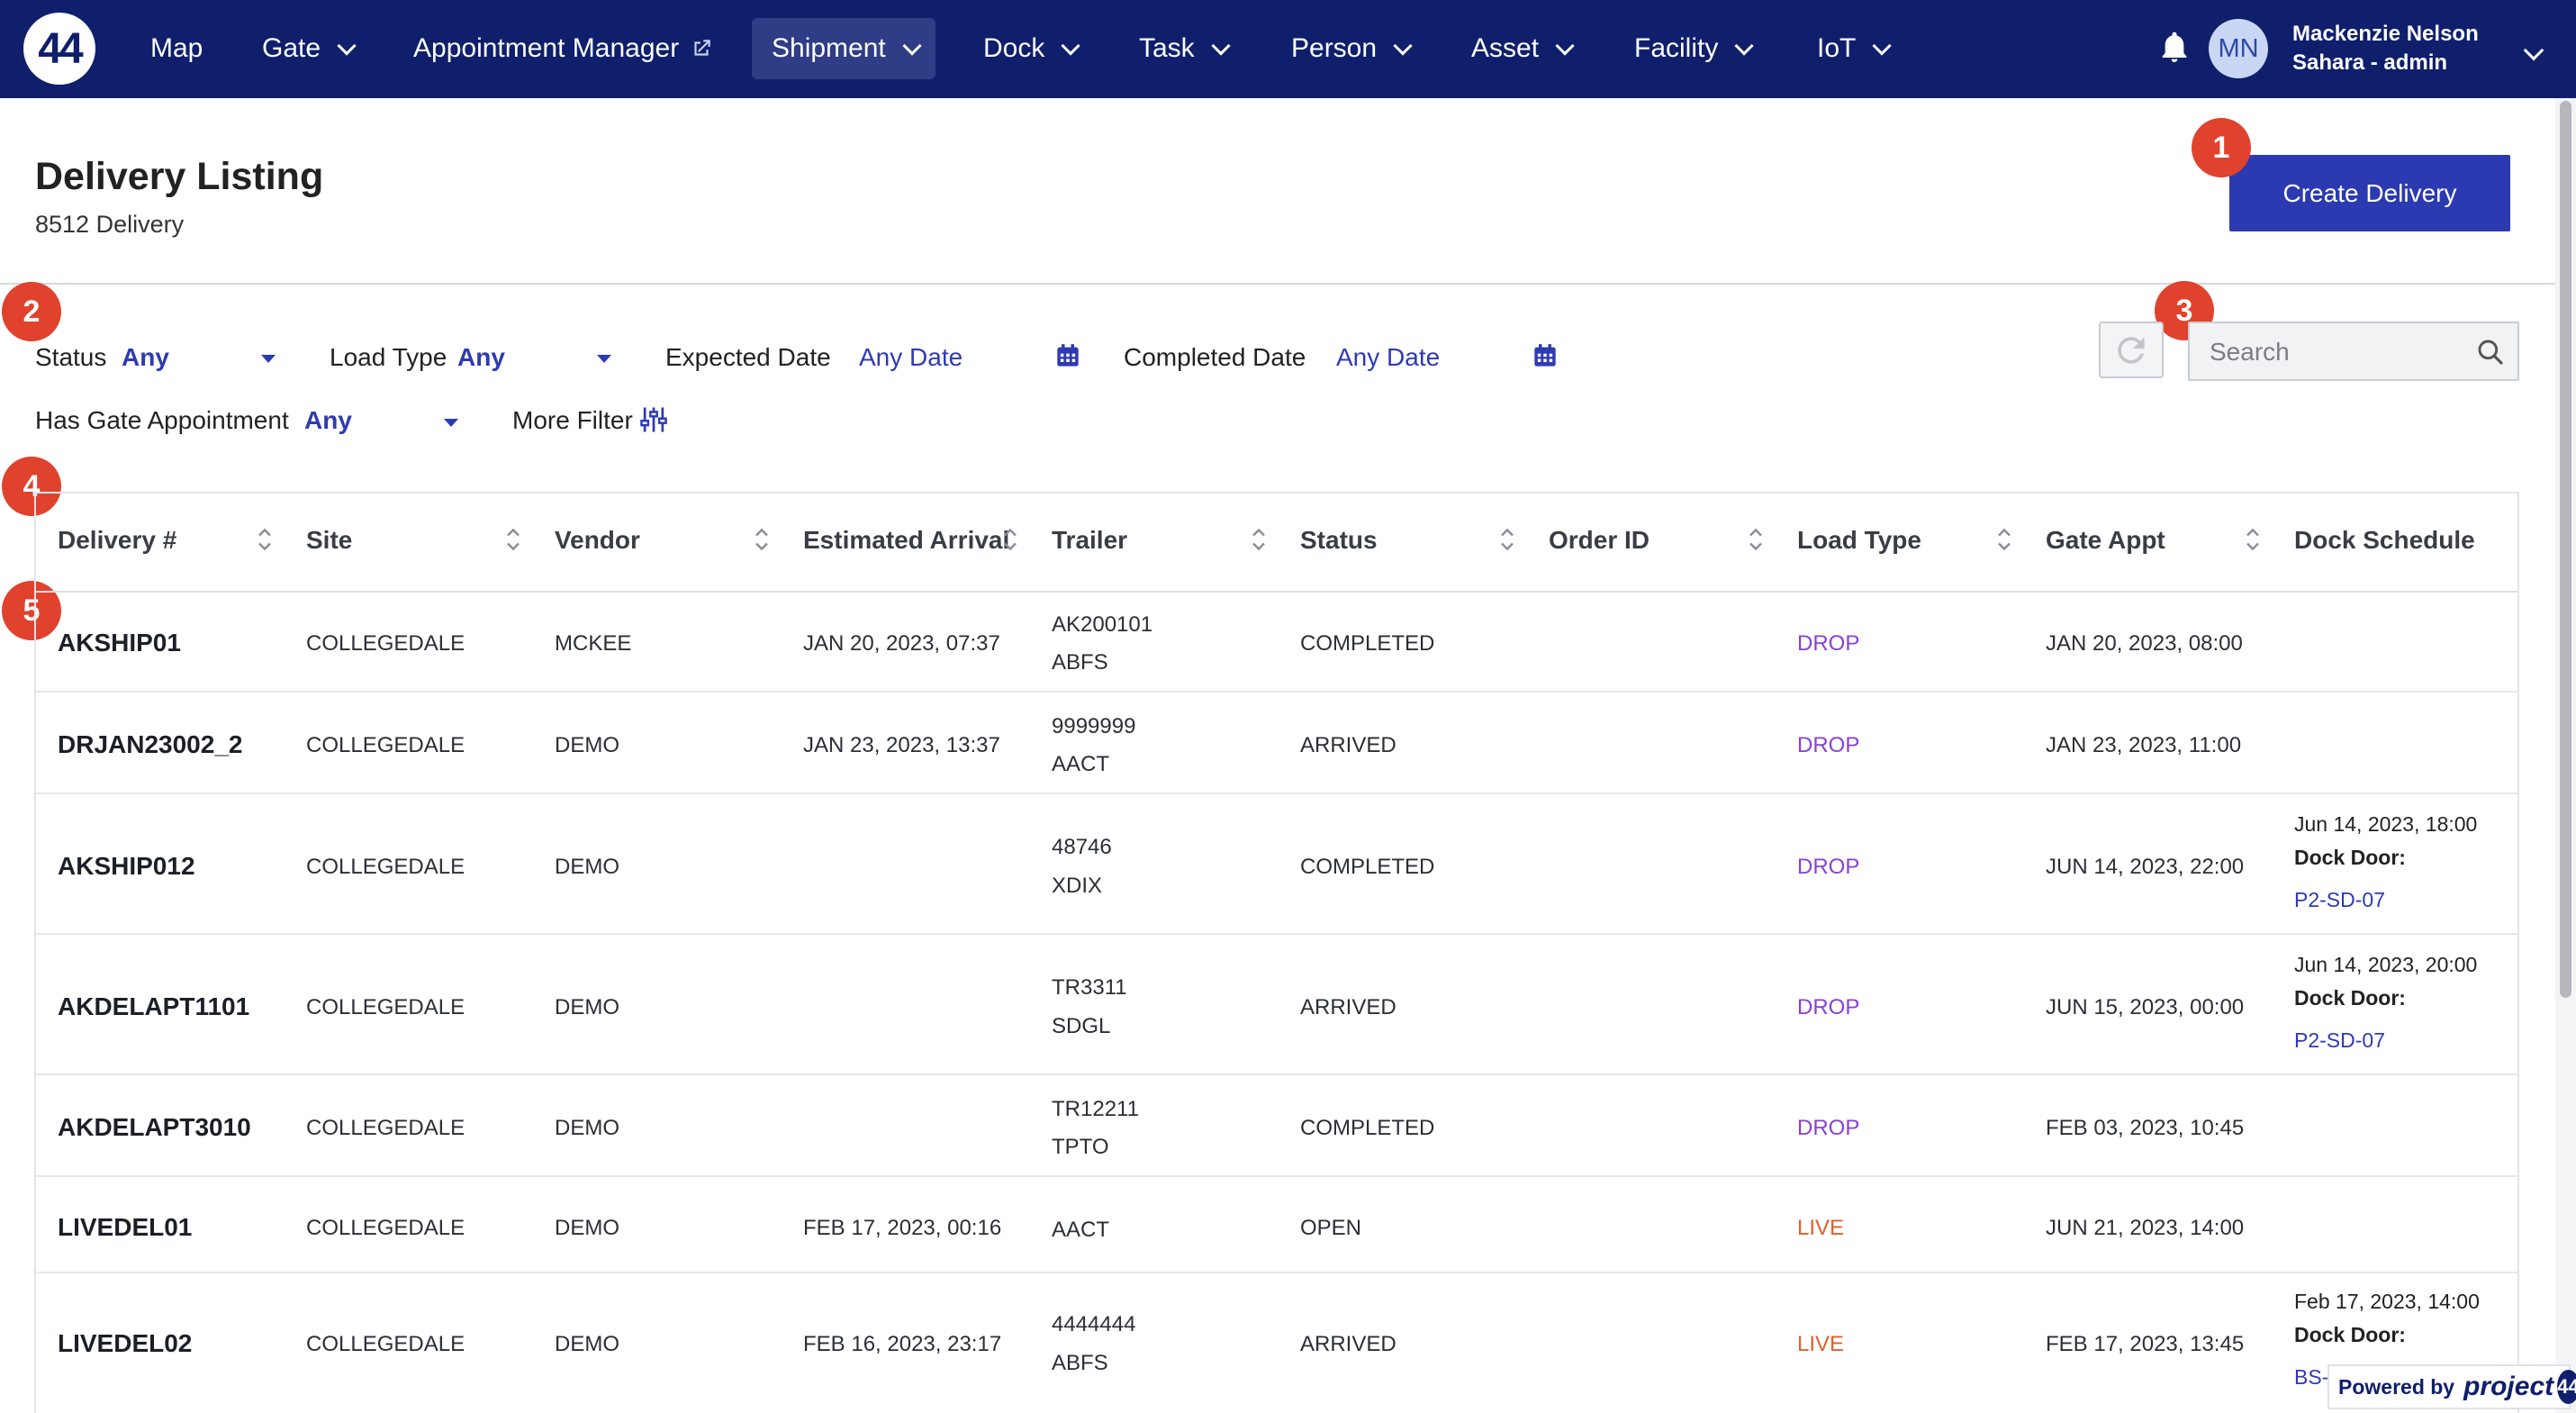 This screenshot has height=1413, width=2576. What do you see at coordinates (2221, 147) in the screenshot?
I see `annotation-marker-1: 1` at bounding box center [2221, 147].